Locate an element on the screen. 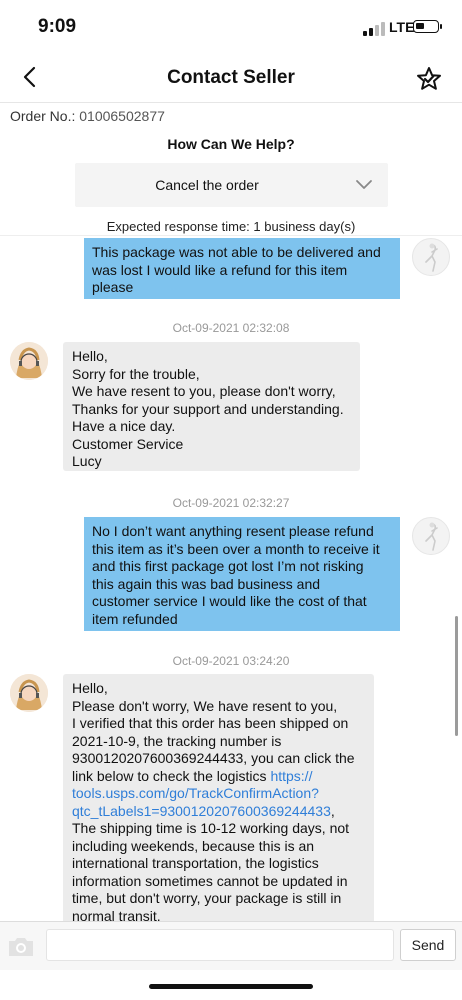  message-composer: Send is located at coordinates (231, 945).